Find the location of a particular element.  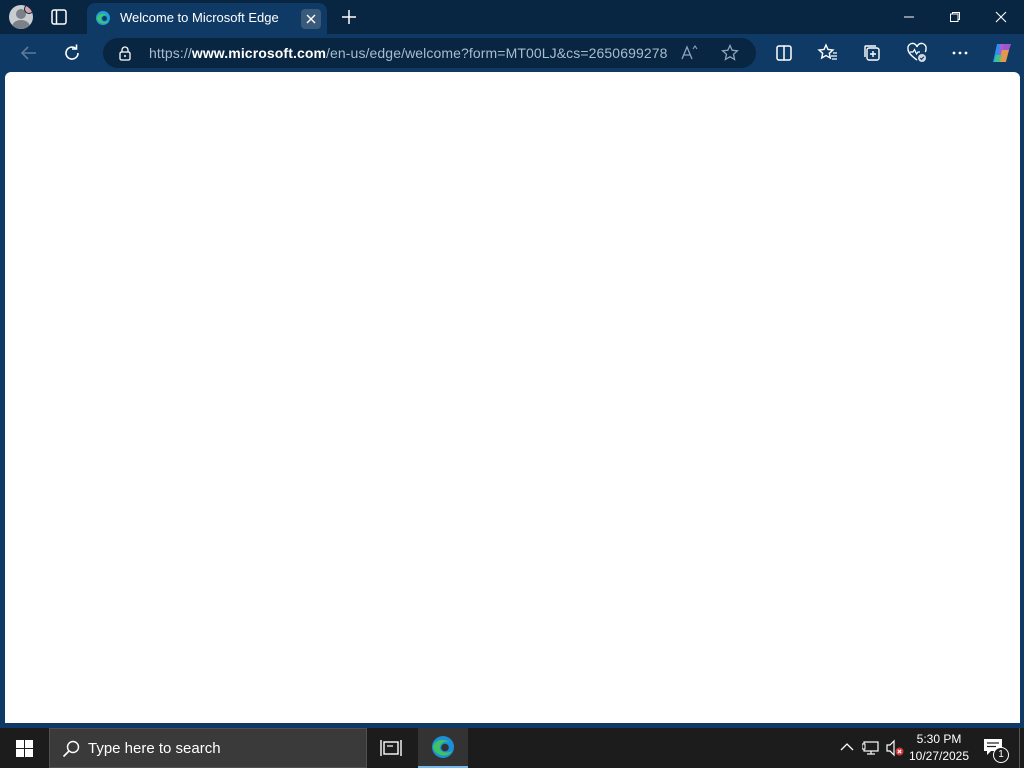

split-screen-icon is located at coordinates (784, 53).